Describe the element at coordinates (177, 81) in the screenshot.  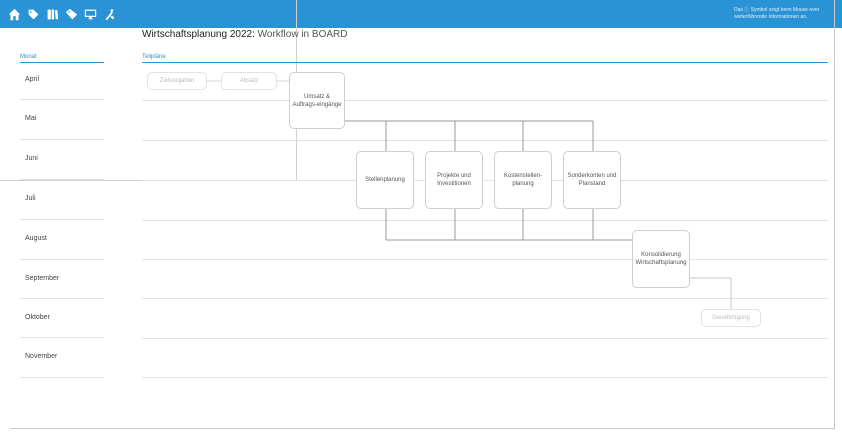
I see `step-zielvorgaben: Zielvorgaben` at that location.